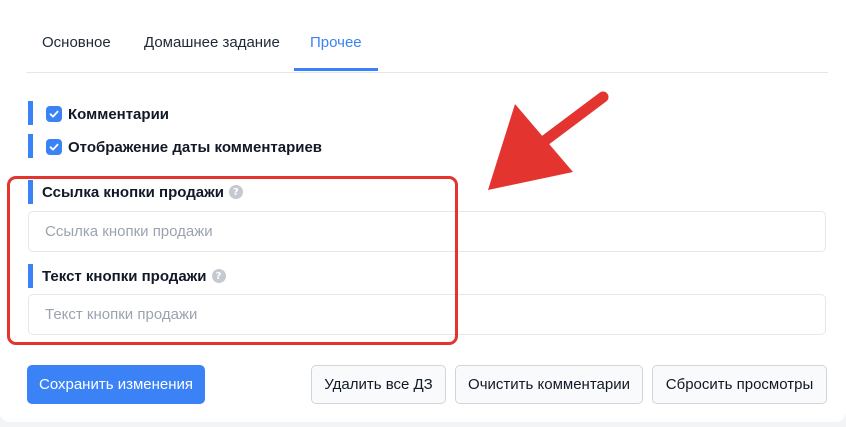 This screenshot has width=846, height=427. I want to click on comments-checkbox-row: Комментарии, so click(107, 114).